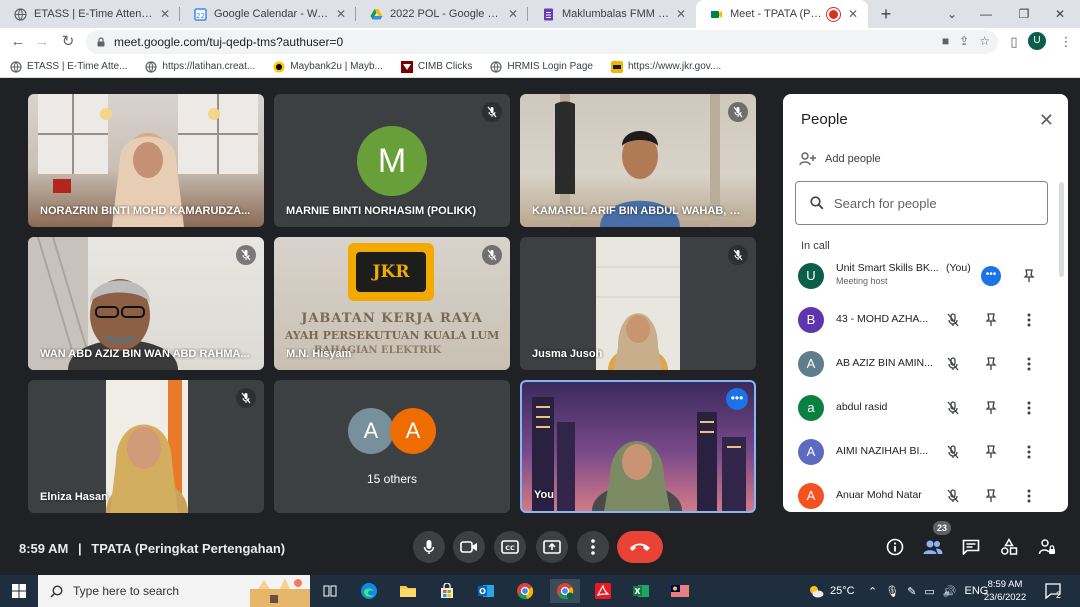 The image size is (1080, 607). I want to click on video-tile-others: A A 15 others, so click(392, 446).